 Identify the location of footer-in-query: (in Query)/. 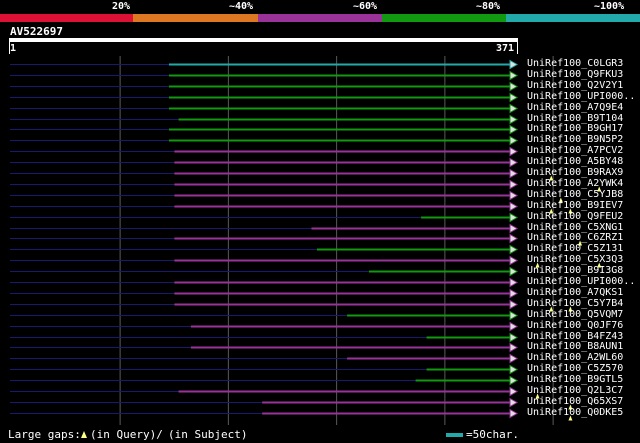
(126, 434).